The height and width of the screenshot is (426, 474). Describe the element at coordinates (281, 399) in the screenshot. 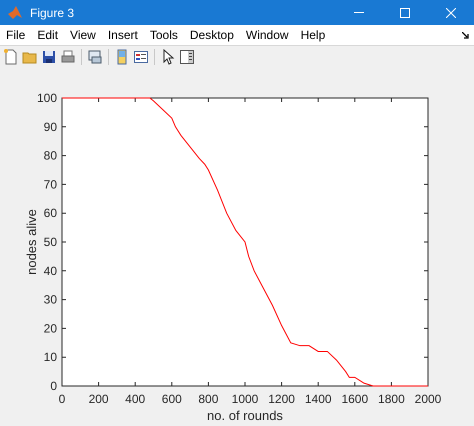

I see `x-tick-label: 1200` at that location.